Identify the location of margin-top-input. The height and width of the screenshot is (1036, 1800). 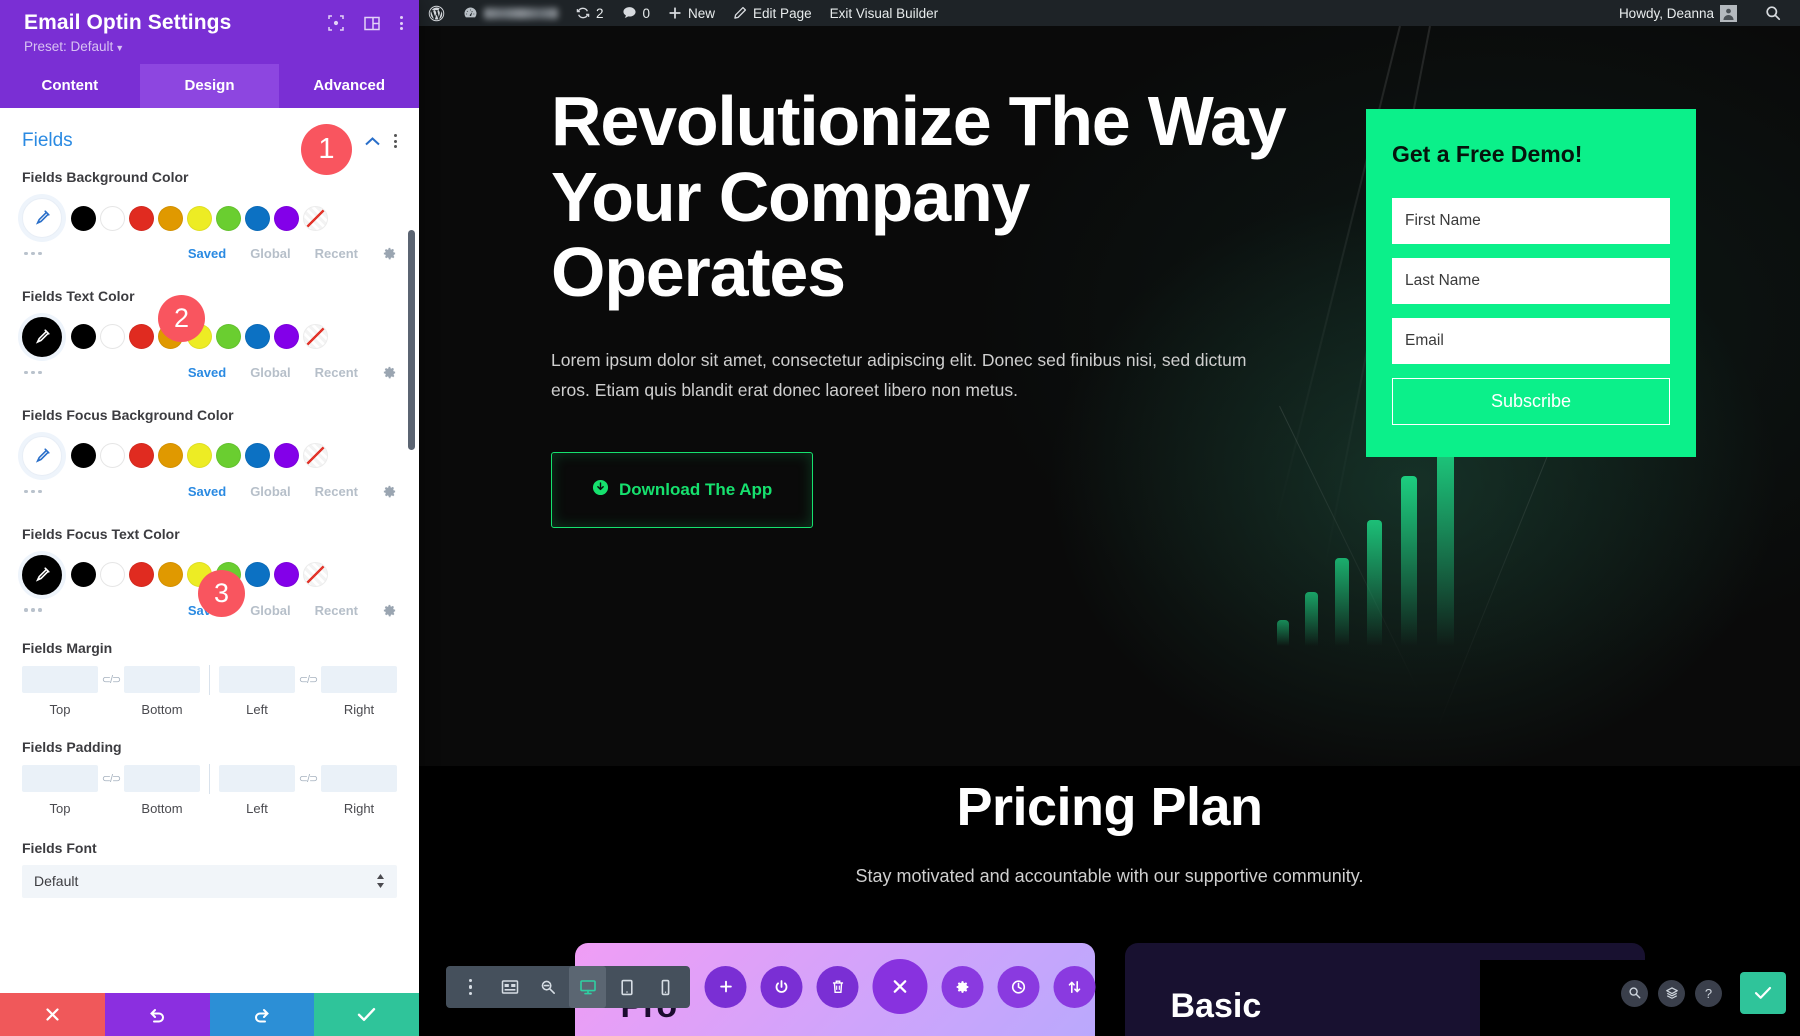
(60, 680).